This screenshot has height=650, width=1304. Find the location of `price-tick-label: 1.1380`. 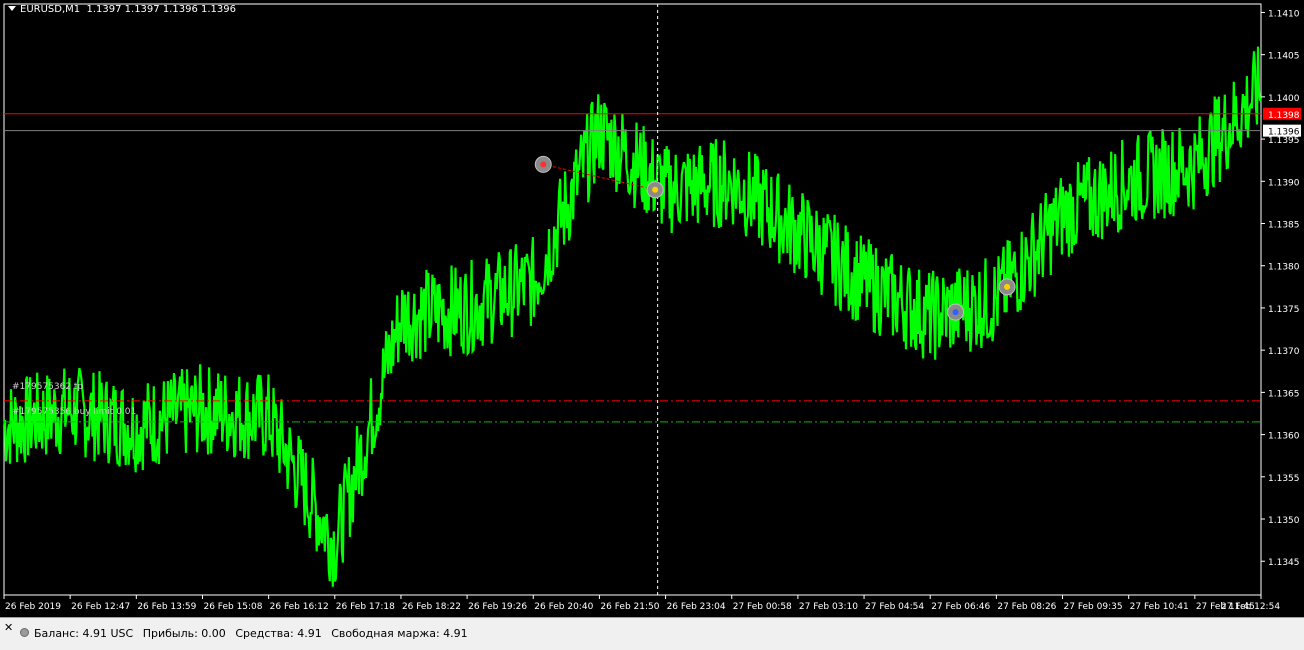

price-tick-label: 1.1380 is located at coordinates (1284, 268).